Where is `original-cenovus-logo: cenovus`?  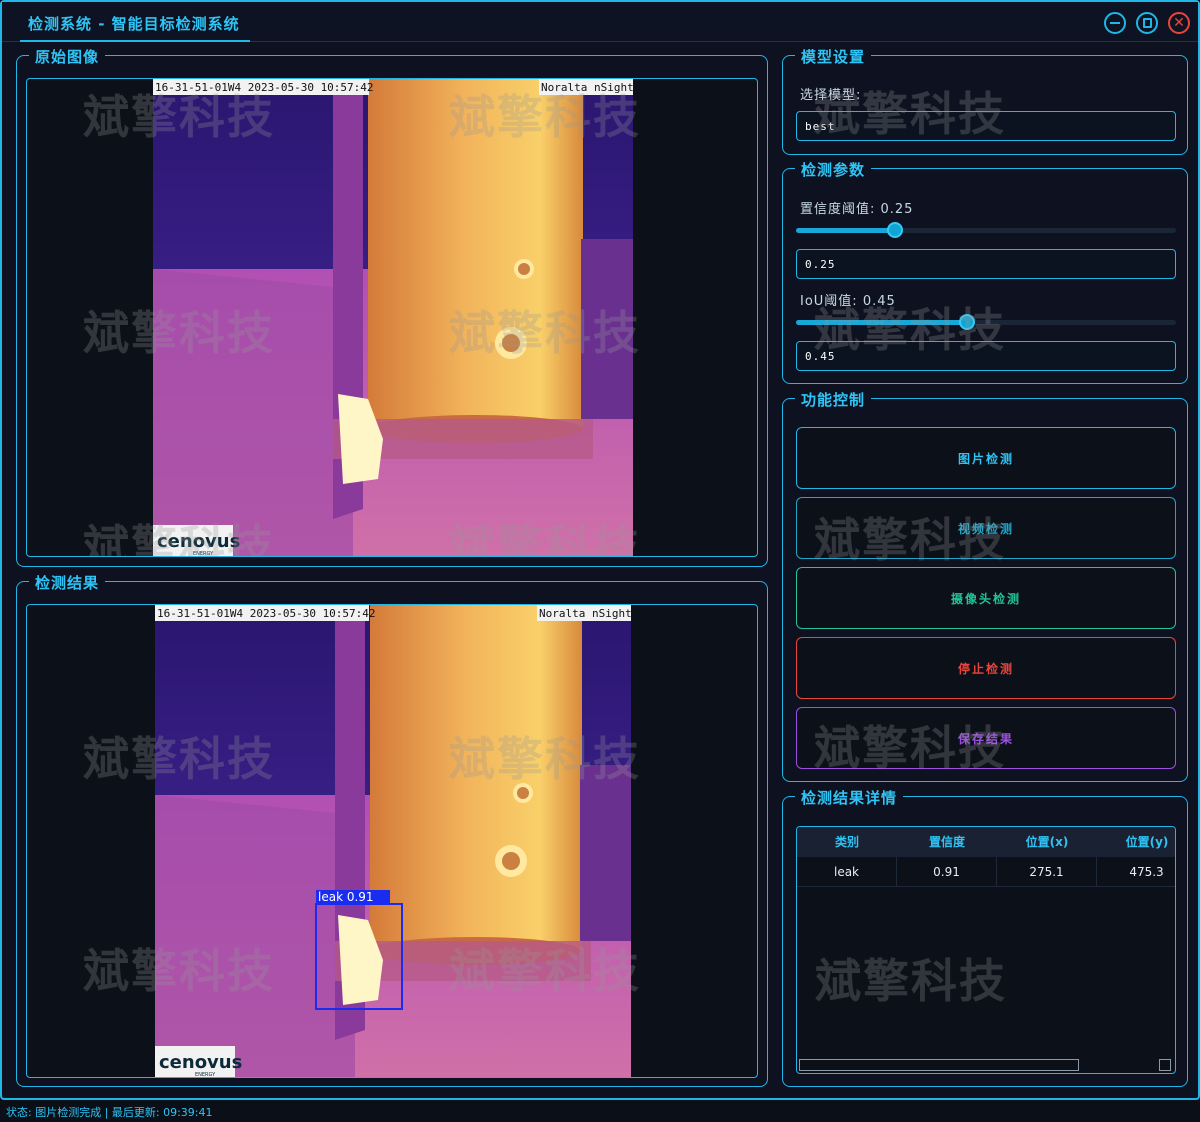 original-cenovus-logo: cenovus is located at coordinates (198, 541).